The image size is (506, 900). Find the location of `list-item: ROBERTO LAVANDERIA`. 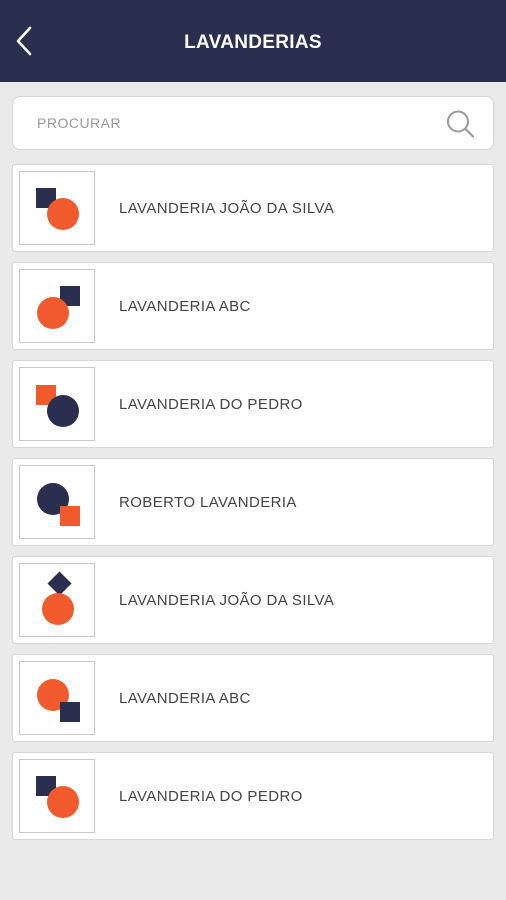

list-item: ROBERTO LAVANDERIA is located at coordinates (253, 502).